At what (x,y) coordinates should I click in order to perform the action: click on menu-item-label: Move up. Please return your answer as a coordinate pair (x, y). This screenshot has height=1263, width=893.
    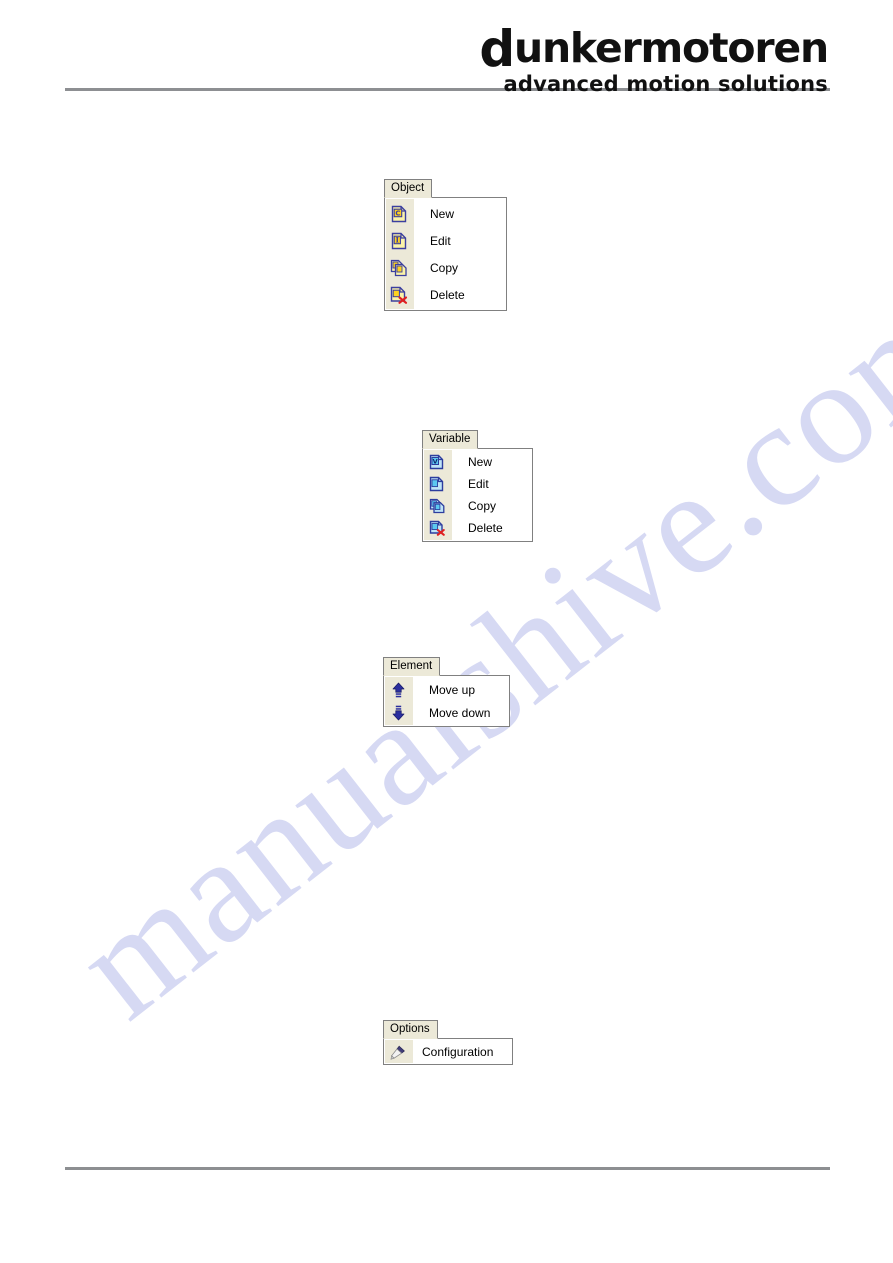
    Looking at the image, I should click on (452, 689).